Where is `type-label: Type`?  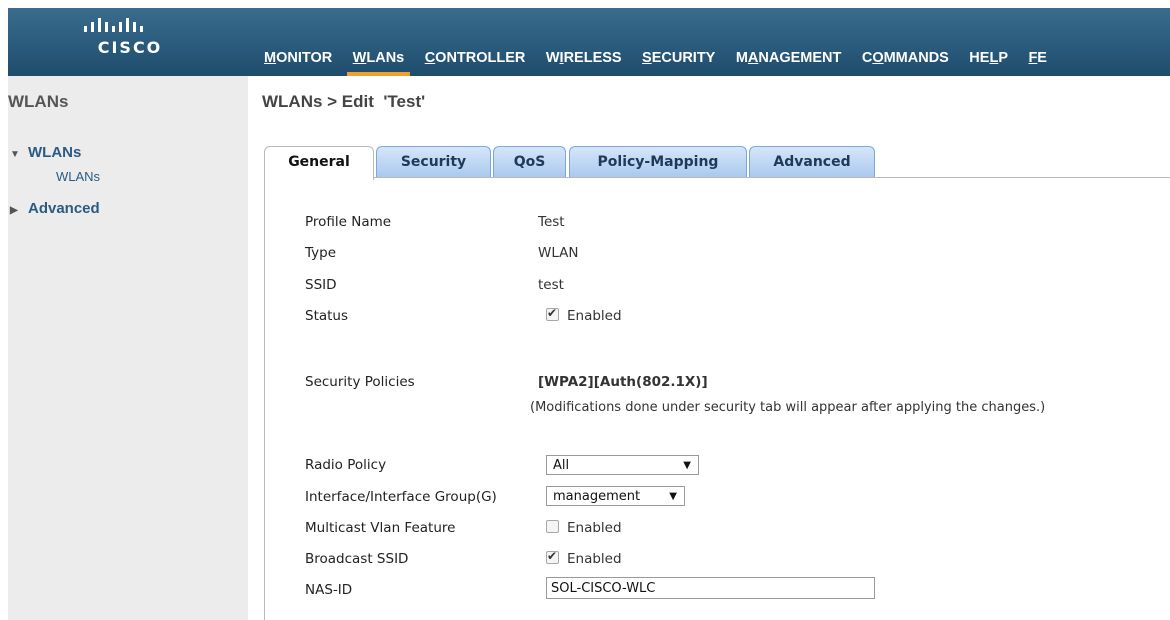 type-label: Type is located at coordinates (321, 253).